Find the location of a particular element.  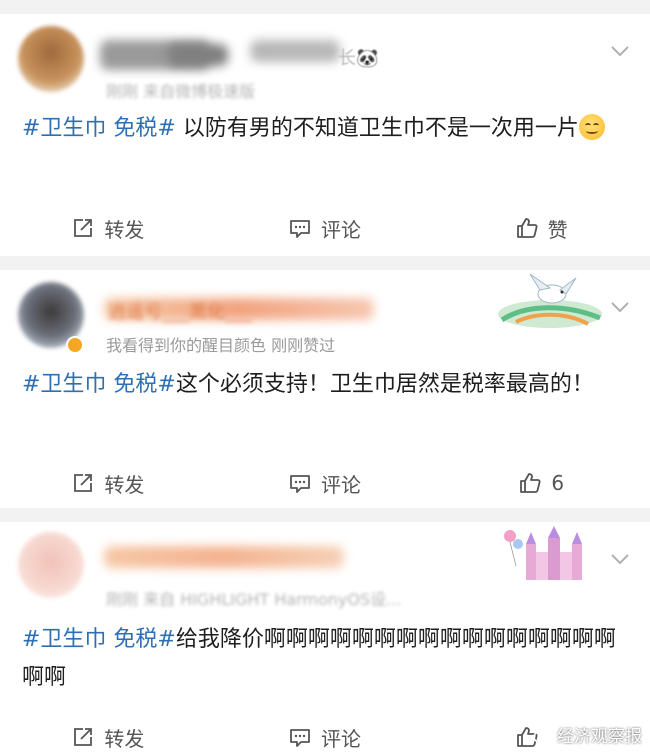

post-body: 这个必须支持！卫生巾居然是税率最高的！ is located at coordinates (384, 384).